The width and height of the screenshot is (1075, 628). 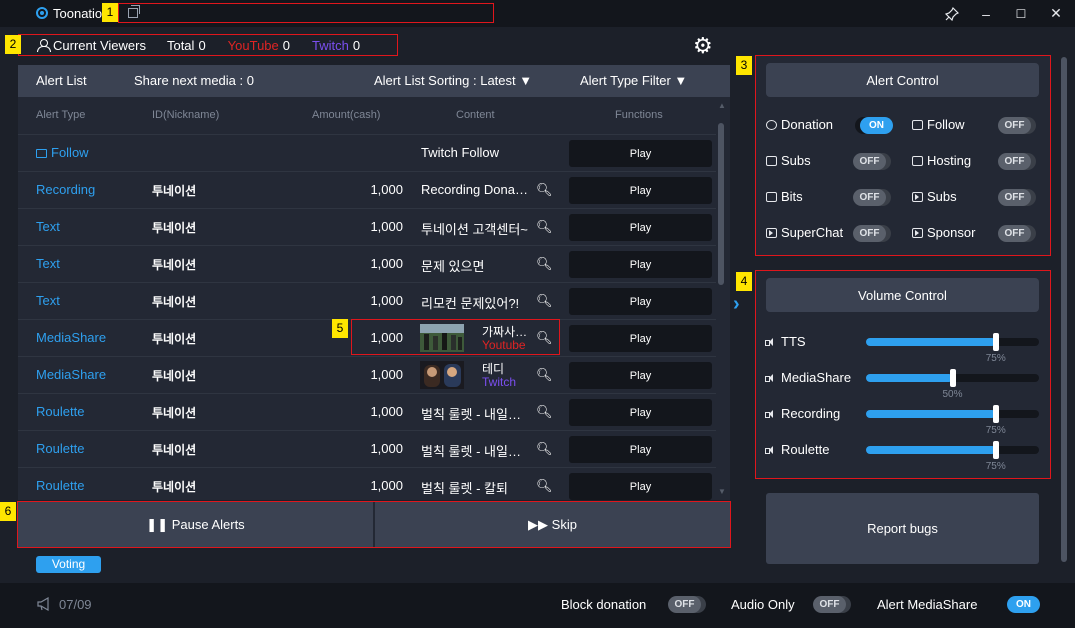 I want to click on block-donation-toggle: OFF, so click(x=684, y=604).